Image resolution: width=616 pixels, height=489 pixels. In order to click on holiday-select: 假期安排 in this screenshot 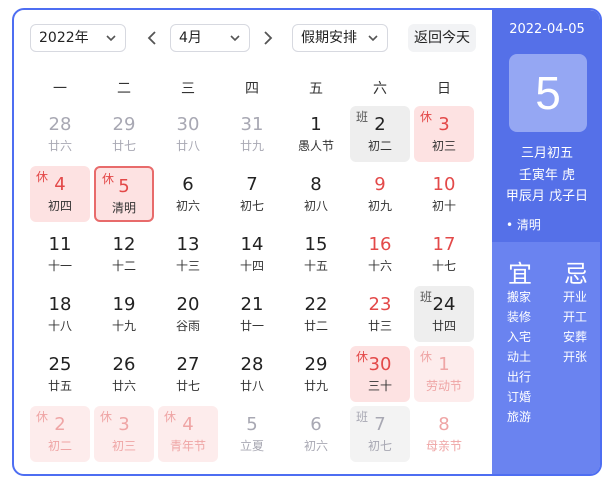, I will do `click(340, 38)`.